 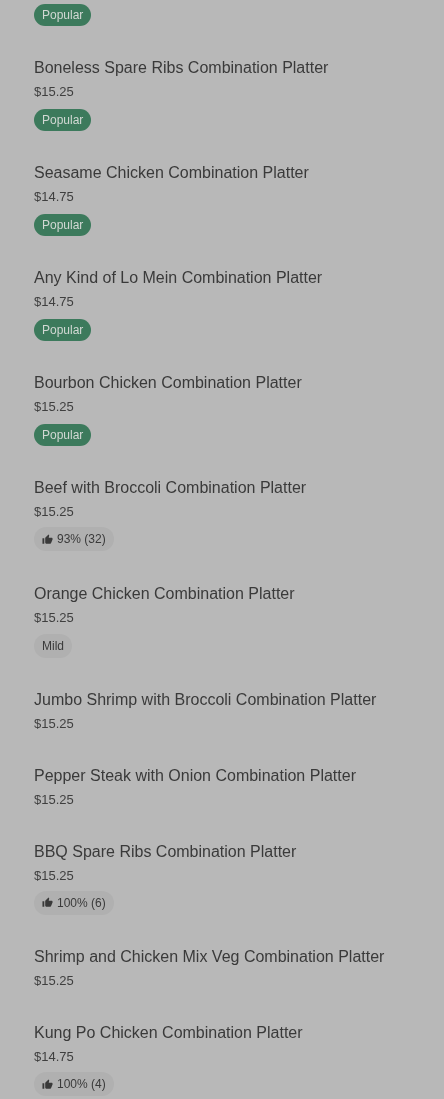 What do you see at coordinates (74, 539) in the screenshot?
I see `rating-badge: 93% (32)` at bounding box center [74, 539].